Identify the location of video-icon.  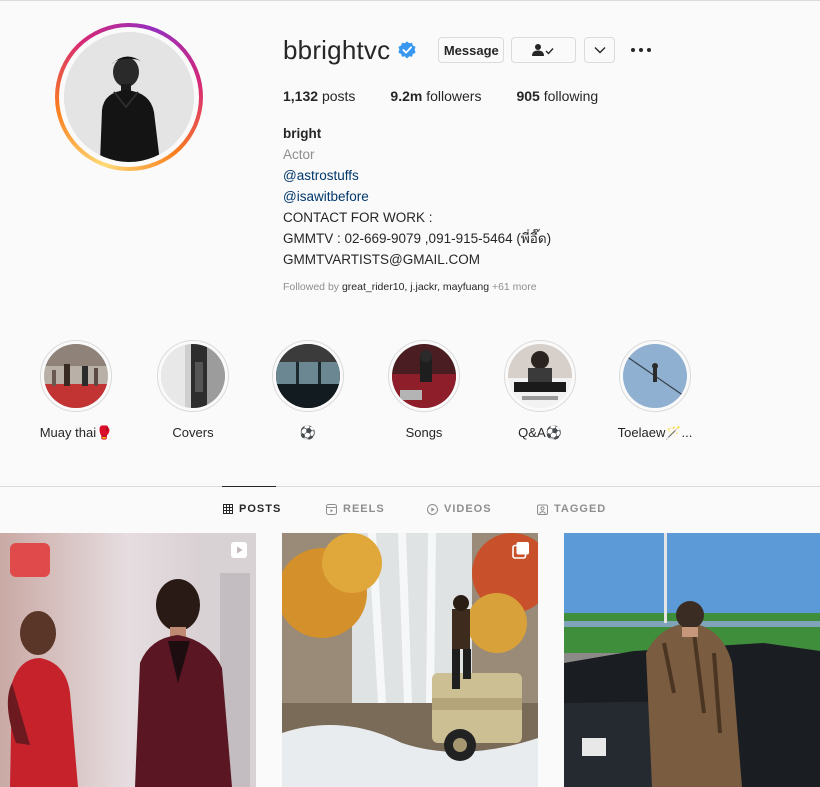
(432, 509).